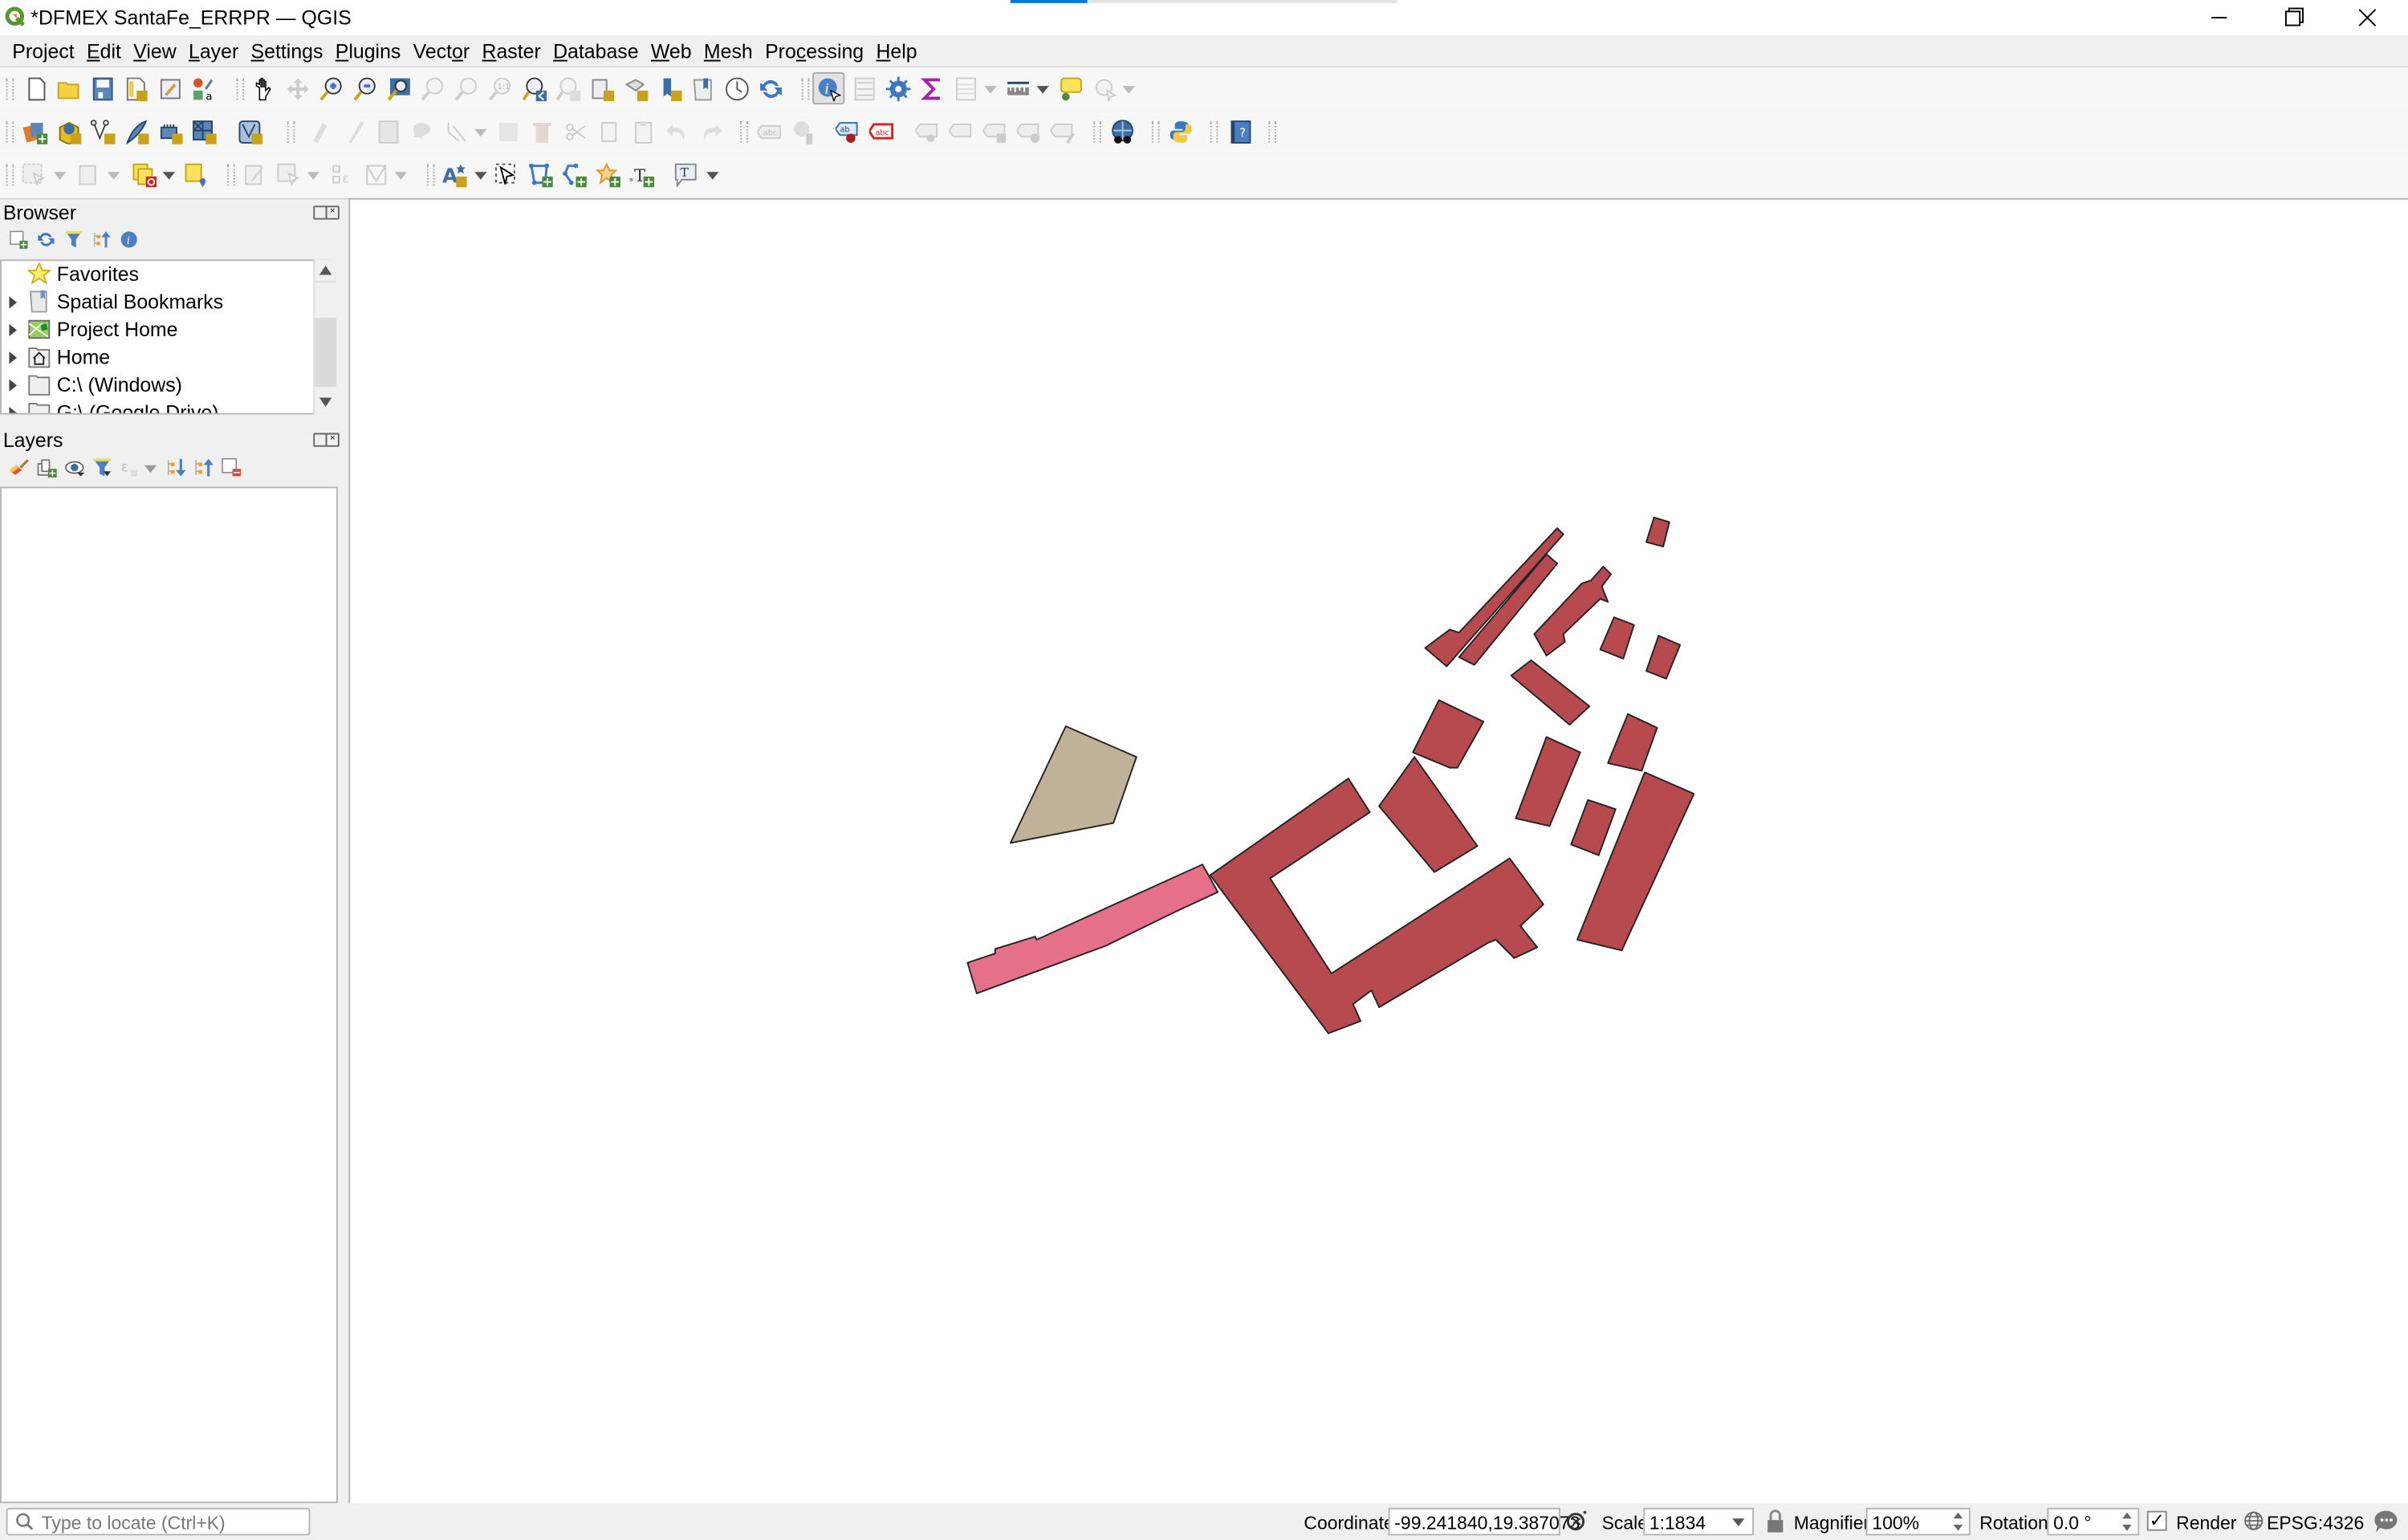 Image resolution: width=2408 pixels, height=1540 pixels. What do you see at coordinates (881, 132) in the screenshot?
I see `toggle-label-display-icon: abc` at bounding box center [881, 132].